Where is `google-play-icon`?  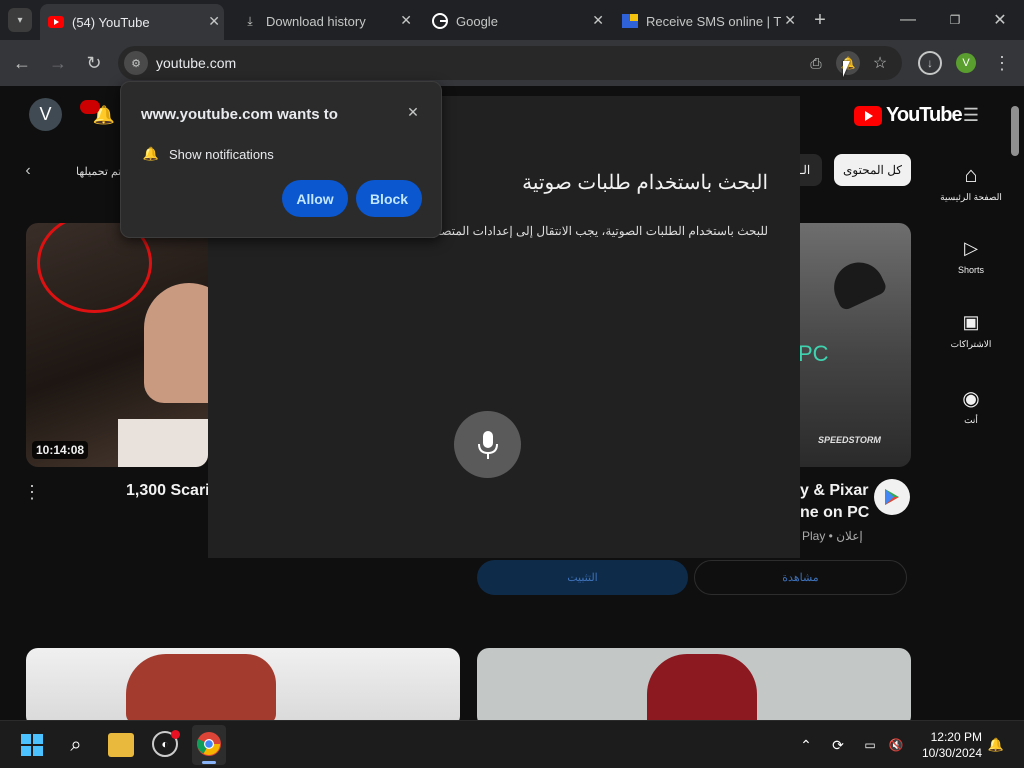
google-play-icon is located at coordinates (892, 497).